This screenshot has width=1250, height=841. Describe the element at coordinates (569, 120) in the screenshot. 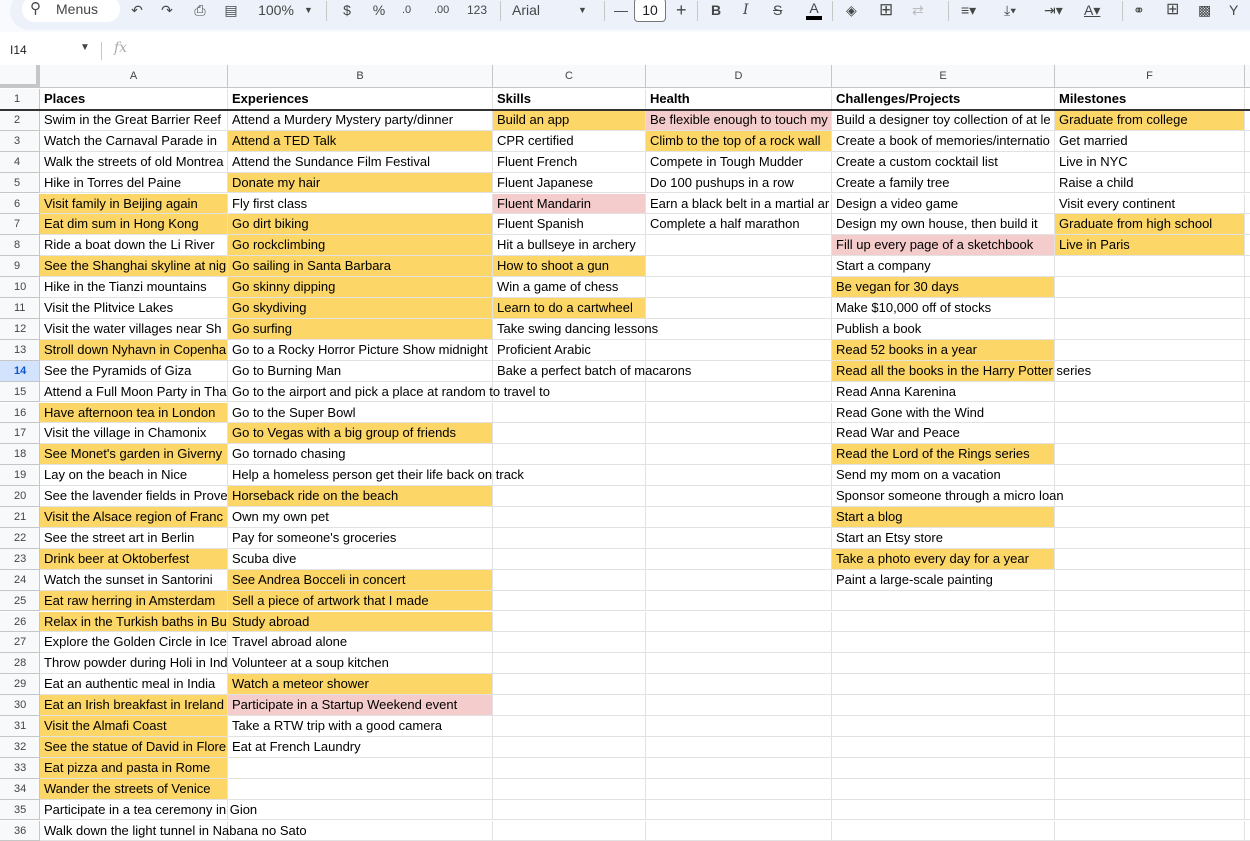

I see `cell-c2: Build an app` at that location.